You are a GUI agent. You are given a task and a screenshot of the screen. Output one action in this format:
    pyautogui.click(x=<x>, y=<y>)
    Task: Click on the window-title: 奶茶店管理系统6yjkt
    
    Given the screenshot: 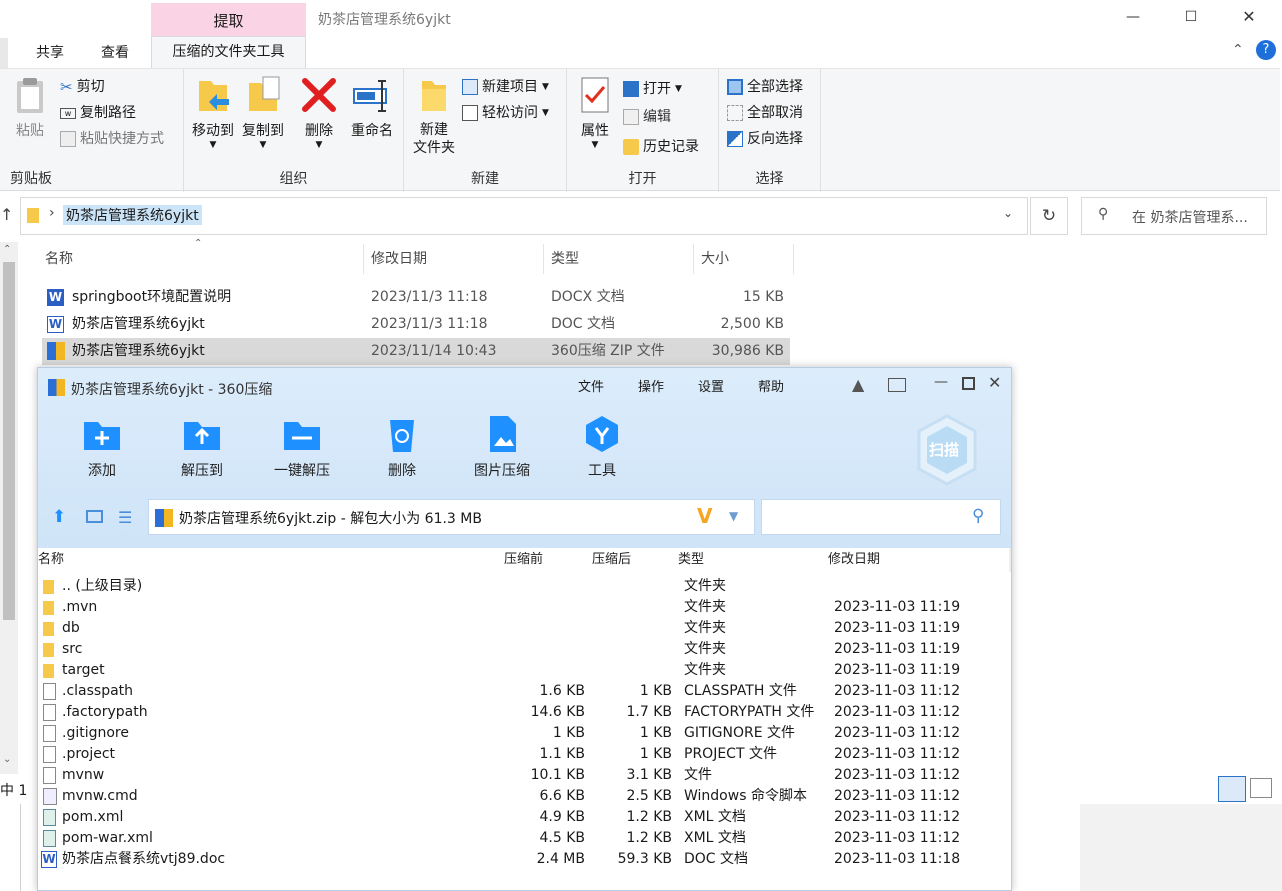 What is the action you would take?
    pyautogui.click(x=384, y=20)
    